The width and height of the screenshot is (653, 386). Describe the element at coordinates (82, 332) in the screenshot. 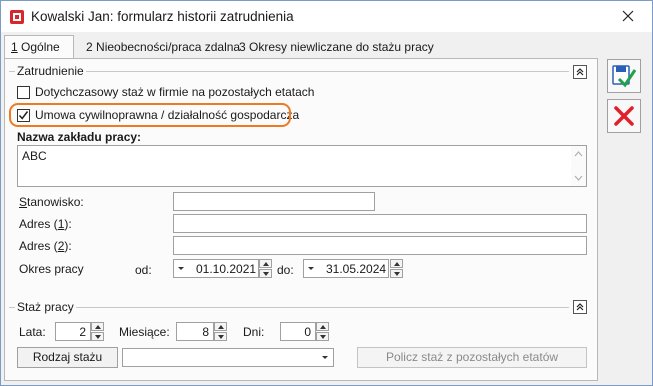

I see `years-value: 2` at that location.